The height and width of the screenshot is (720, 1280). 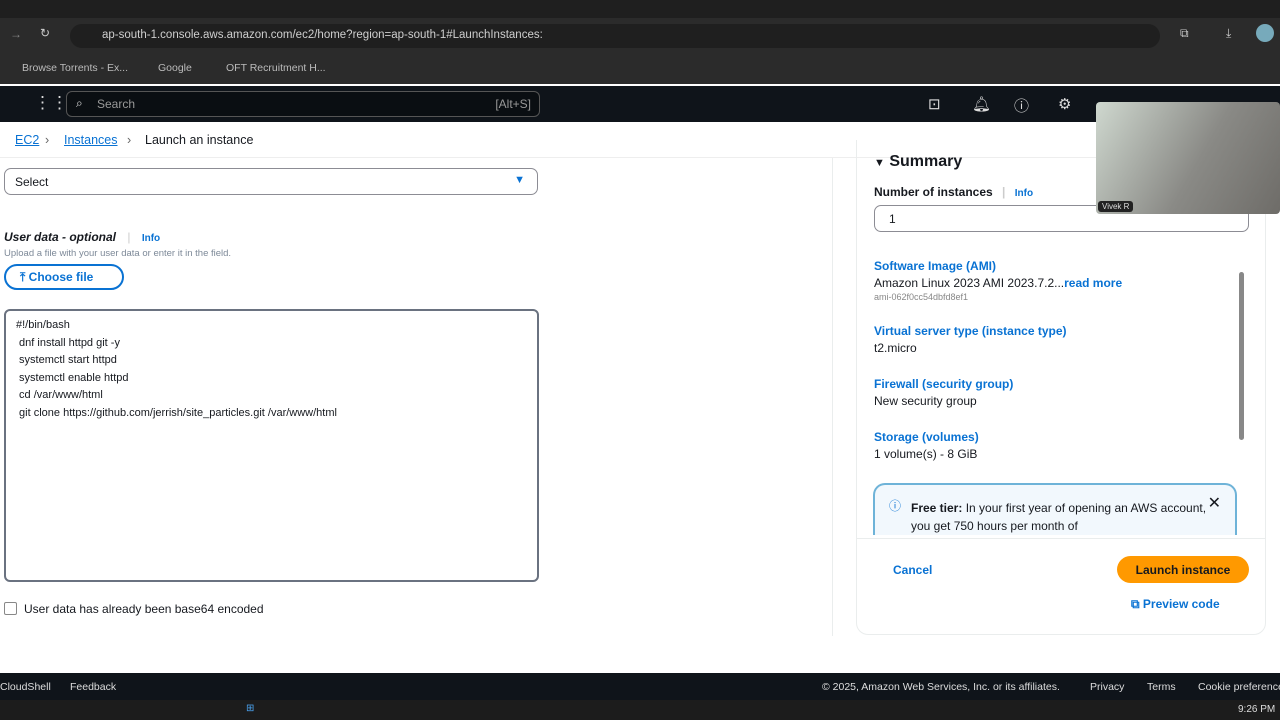 I want to click on cancel-button: Cancel, so click(x=912, y=570).